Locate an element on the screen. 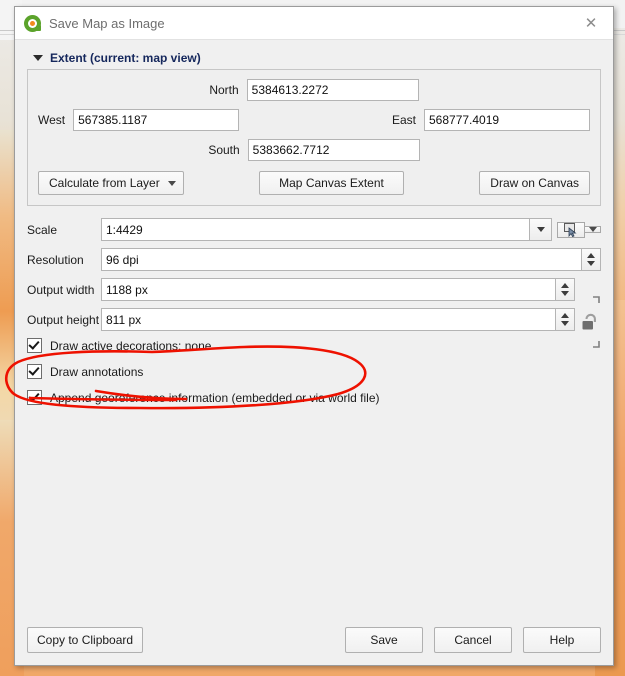  north-row: North is located at coordinates (314, 90).